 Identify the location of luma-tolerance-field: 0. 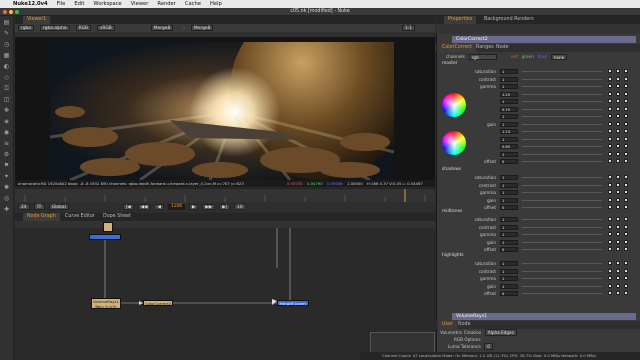
(488, 346).